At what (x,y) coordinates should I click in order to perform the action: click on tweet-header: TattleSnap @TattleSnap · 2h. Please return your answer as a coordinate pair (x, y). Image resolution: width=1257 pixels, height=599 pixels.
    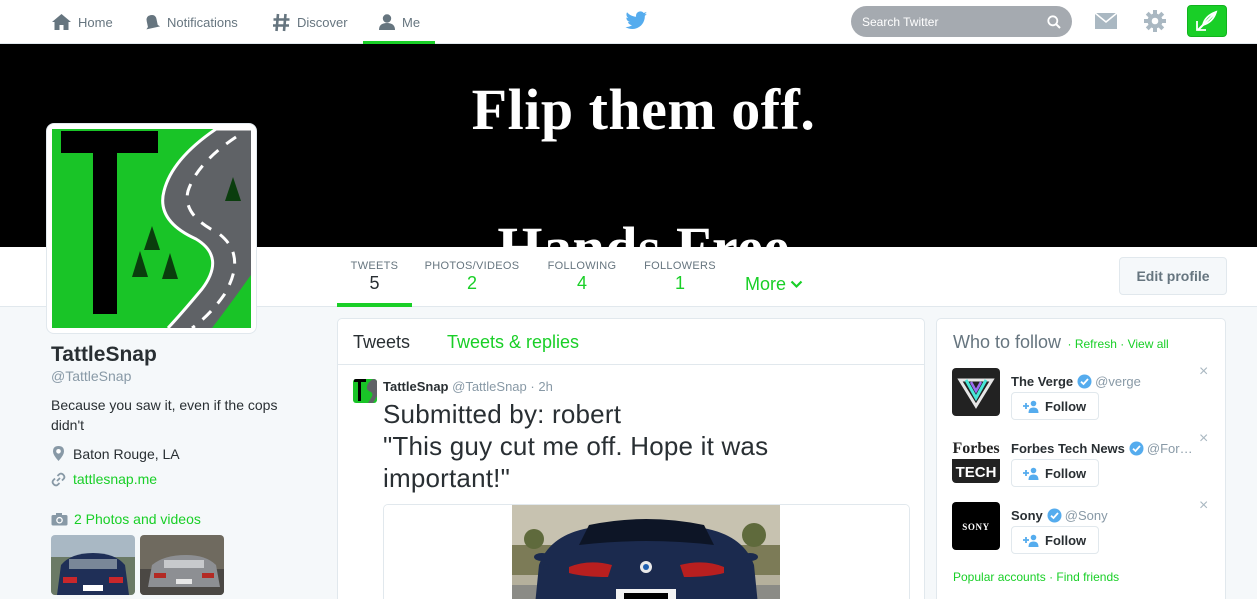
    Looking at the image, I should click on (468, 386).